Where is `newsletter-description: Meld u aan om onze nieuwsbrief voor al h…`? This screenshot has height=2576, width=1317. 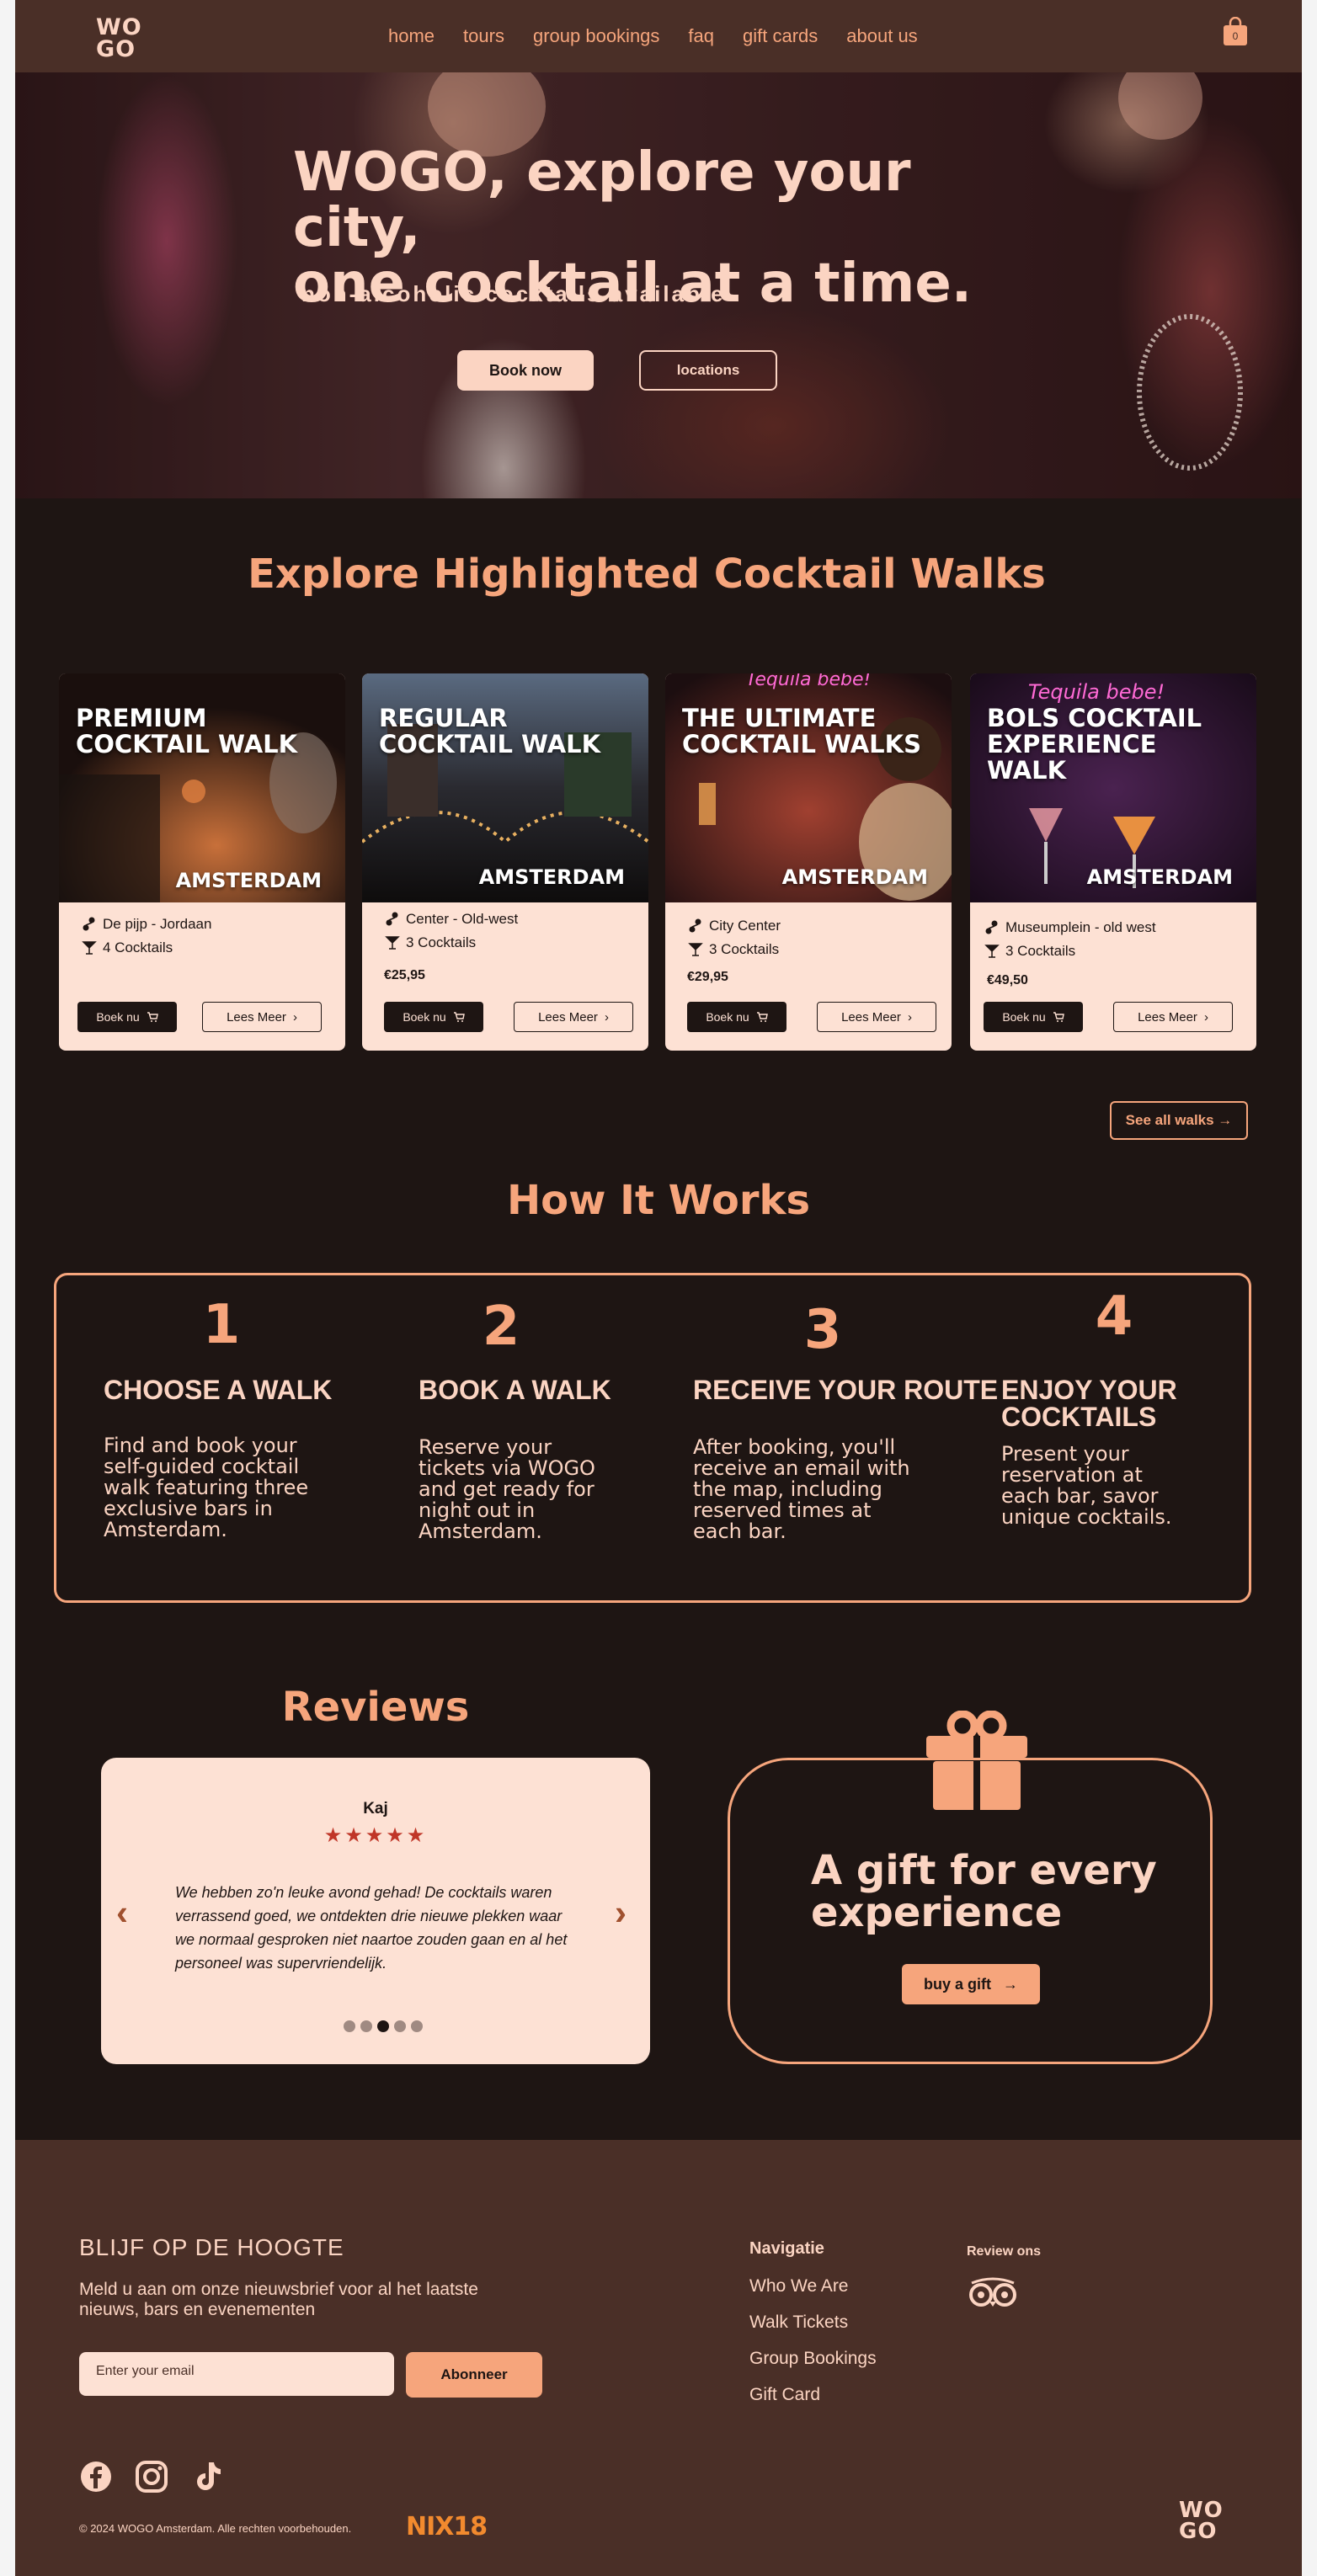
newsletter-description: Meld u aan om onze nieuwsbrief voor al h… is located at coordinates (278, 2299).